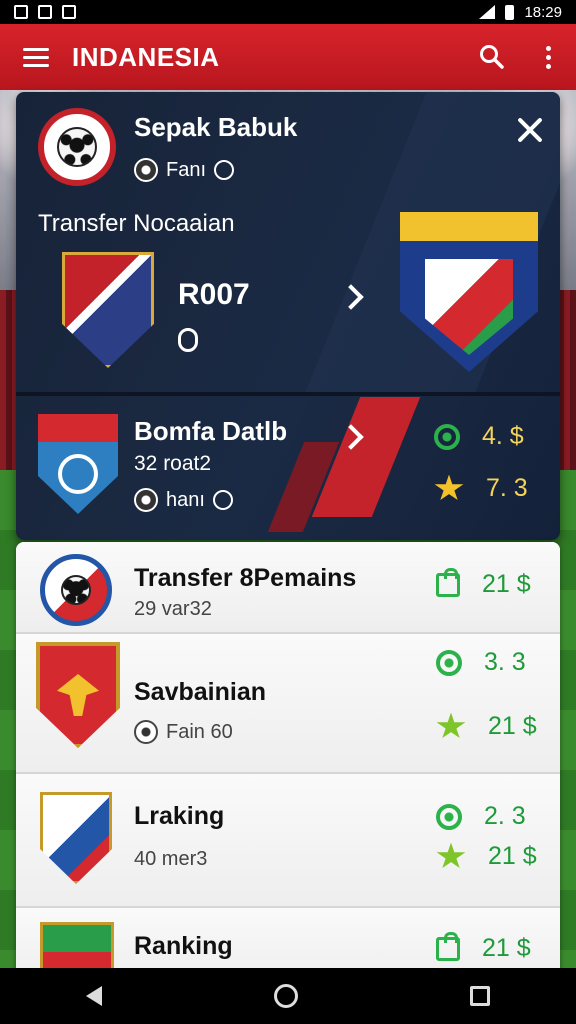 The image size is (576, 1024). Describe the element at coordinates (108, 310) in the screenshot. I see `from-club-crest` at that location.